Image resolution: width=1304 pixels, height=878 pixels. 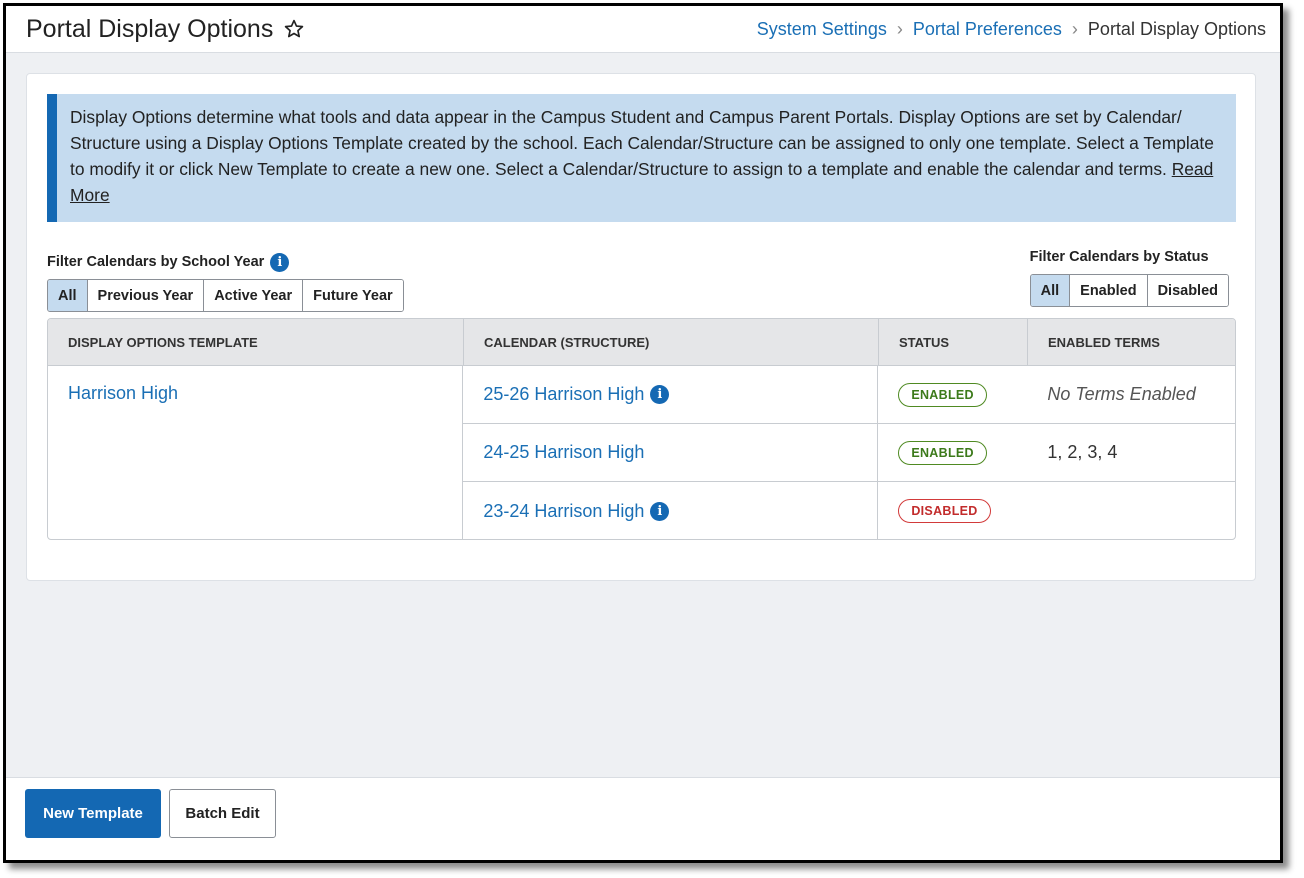 I want to click on calendar-link: 23-24 Harrison High, so click(x=563, y=511).